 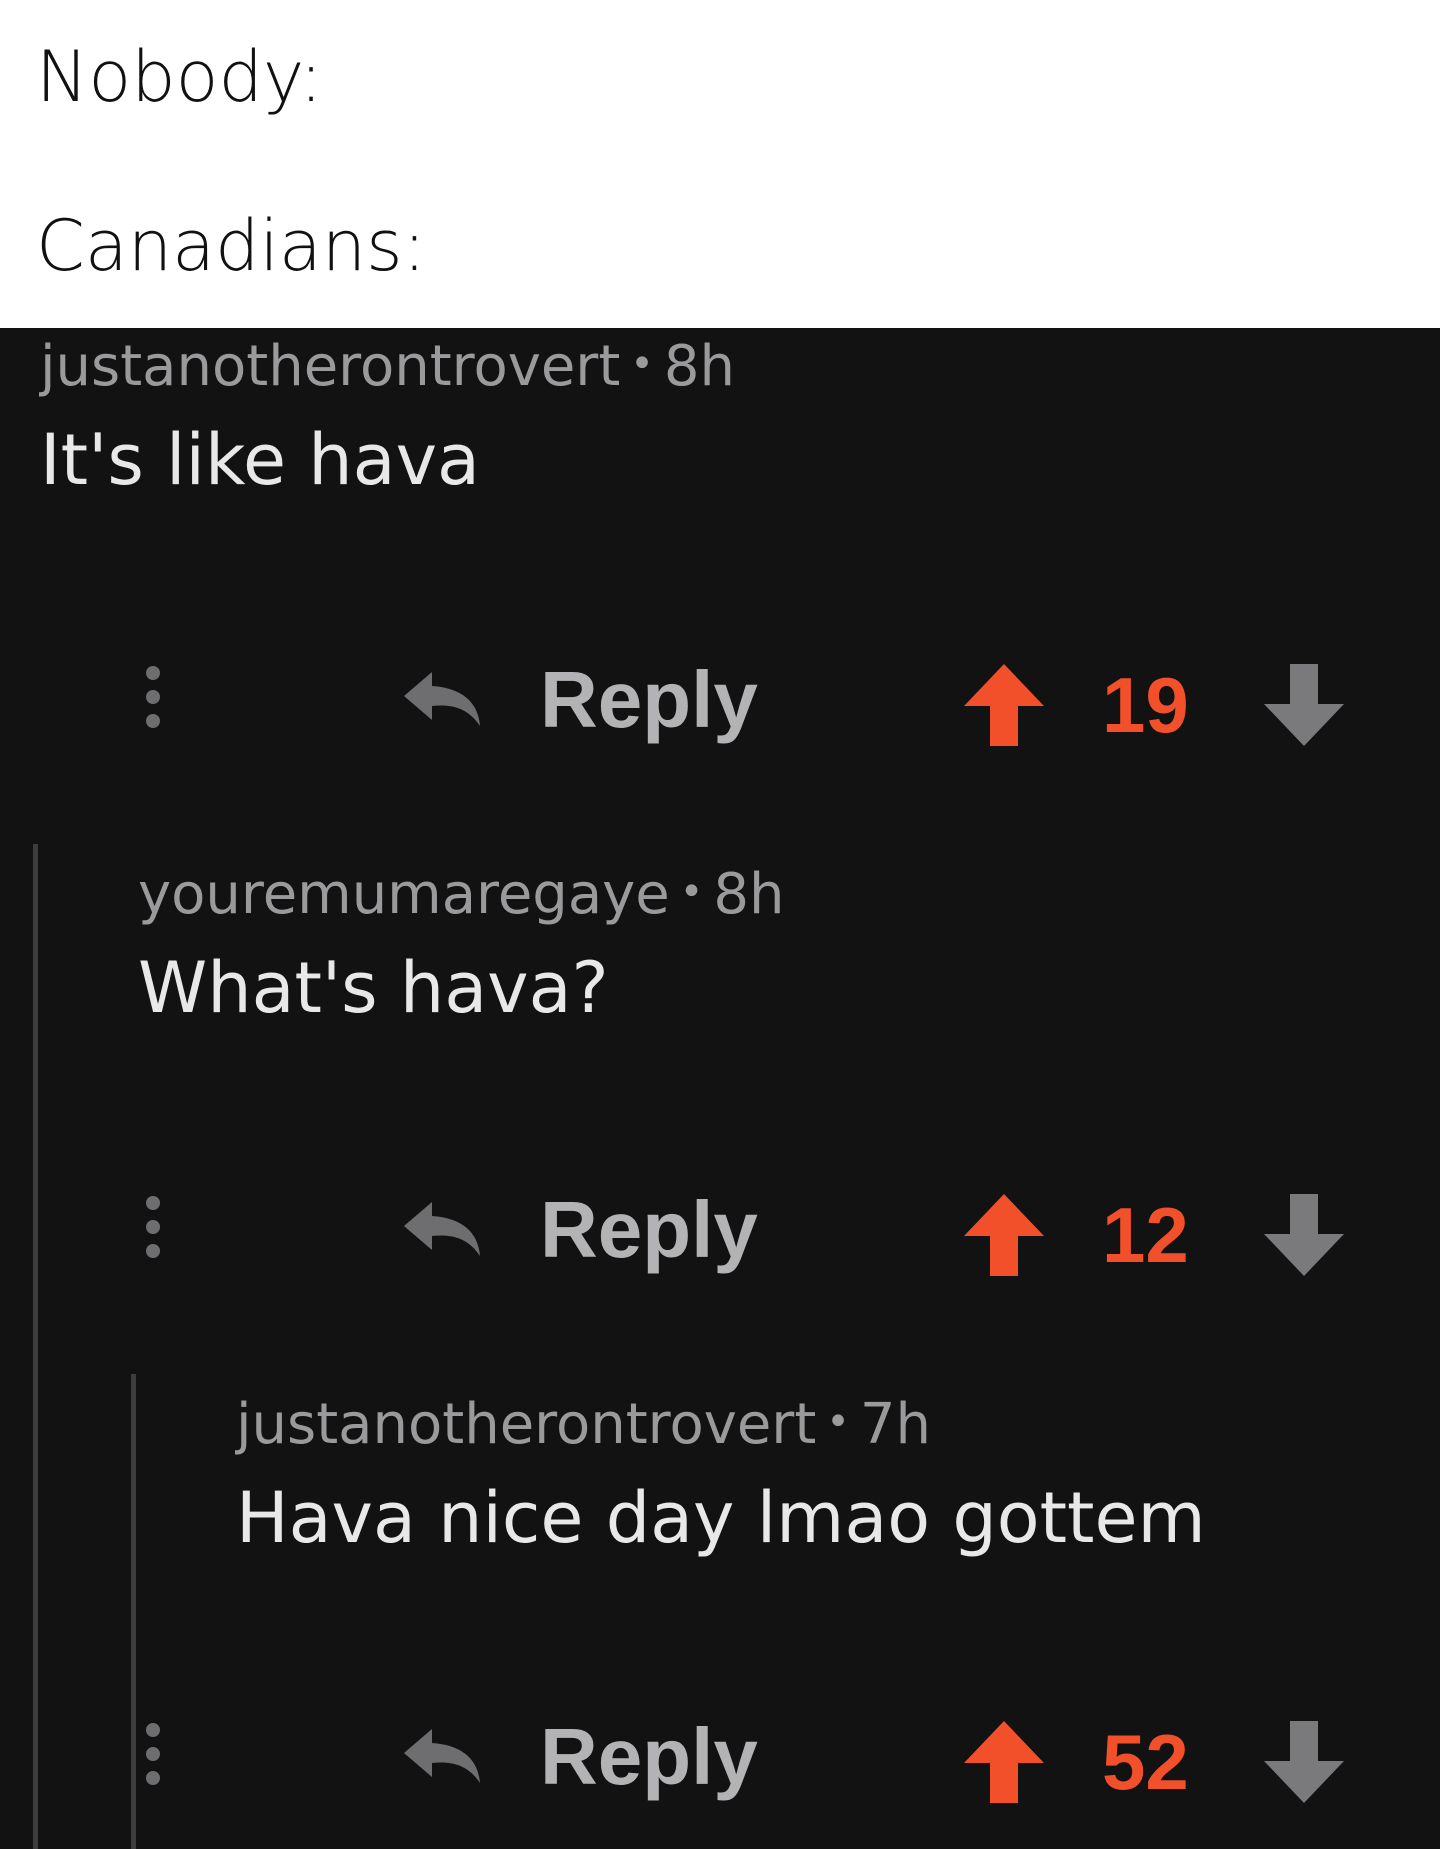 I want to click on comment-meta: youremumaregaye • 8h, so click(x=461, y=895).